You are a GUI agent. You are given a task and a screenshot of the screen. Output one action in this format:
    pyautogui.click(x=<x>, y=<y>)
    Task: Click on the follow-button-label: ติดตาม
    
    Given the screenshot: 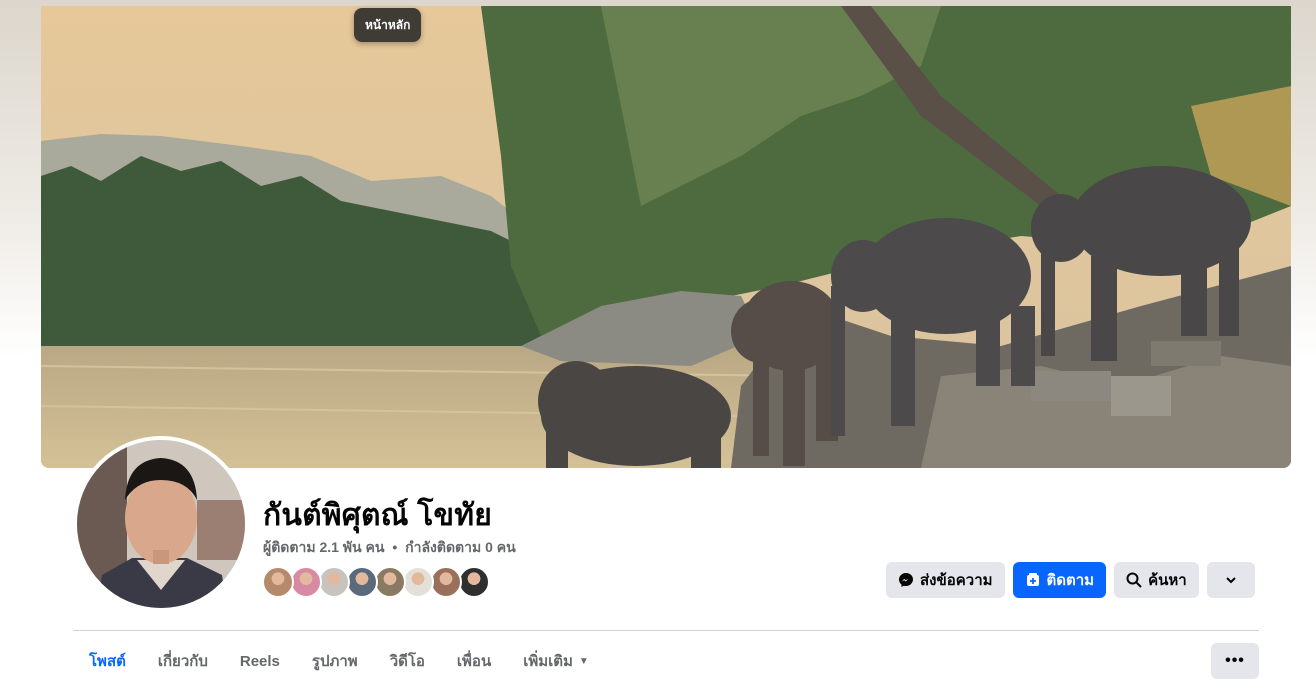 What is the action you would take?
    pyautogui.click(x=1070, y=580)
    